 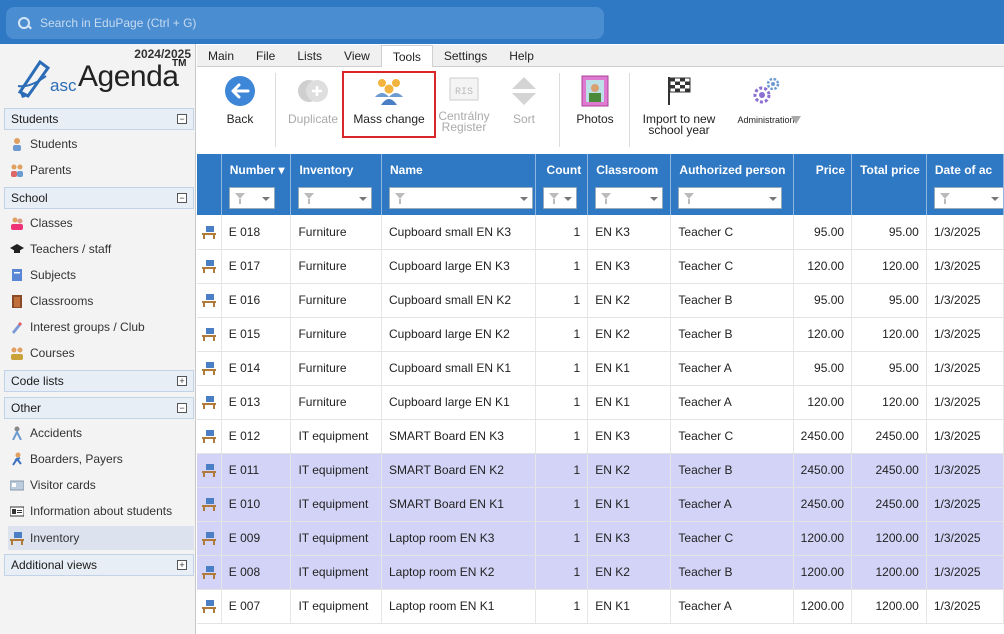 What do you see at coordinates (101, 511) in the screenshot?
I see `sidebar-item-information-students: Information about students` at bounding box center [101, 511].